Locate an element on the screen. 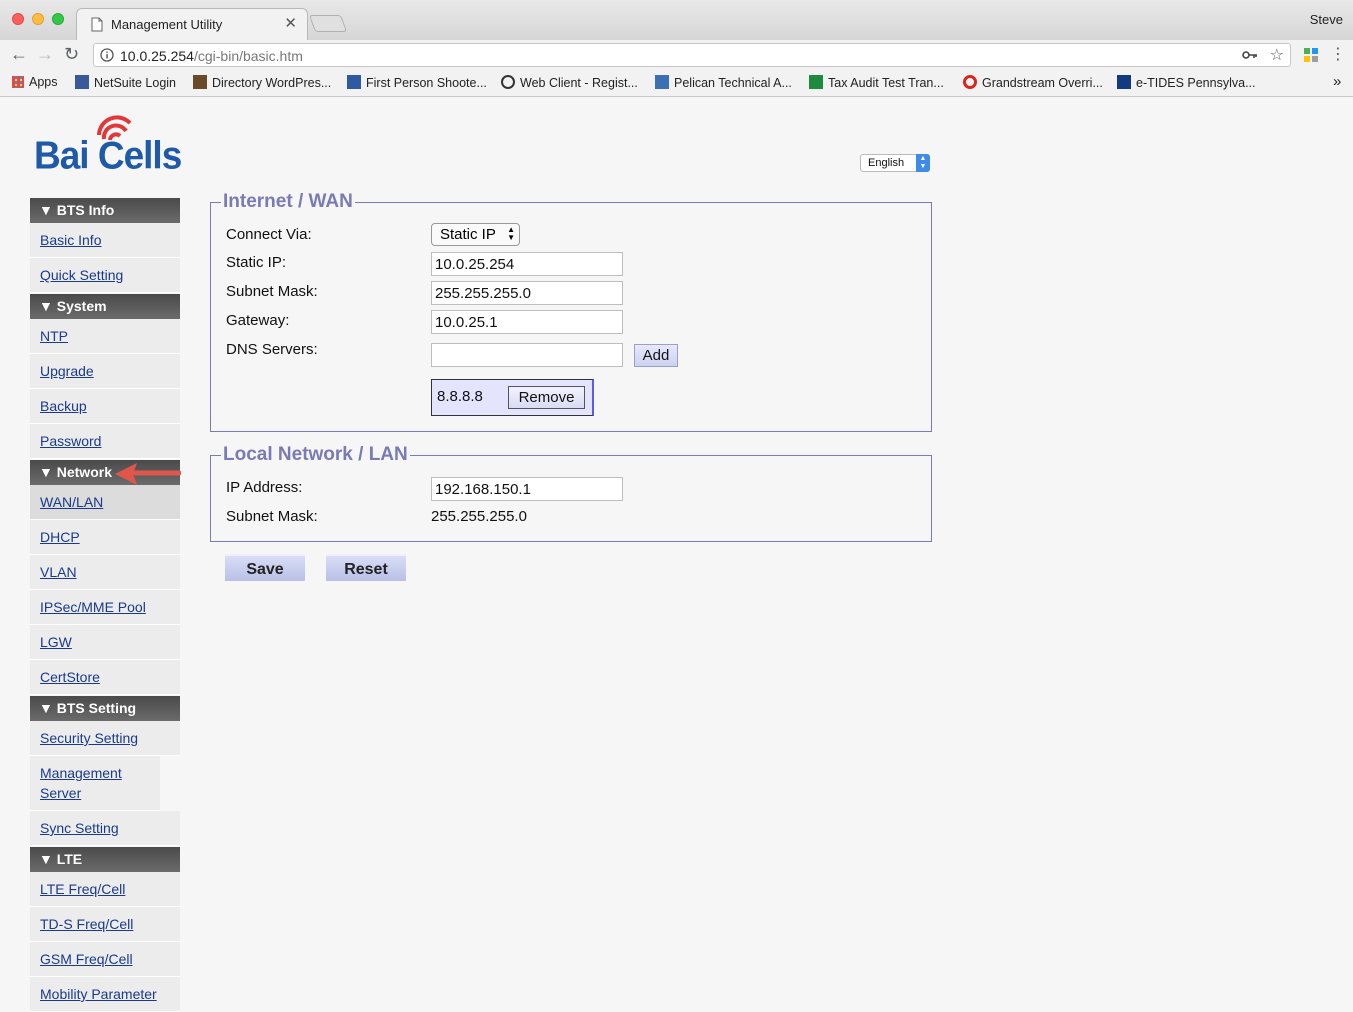 This screenshot has height=1012, width=1353. netsuite-icon is located at coordinates (82, 82).